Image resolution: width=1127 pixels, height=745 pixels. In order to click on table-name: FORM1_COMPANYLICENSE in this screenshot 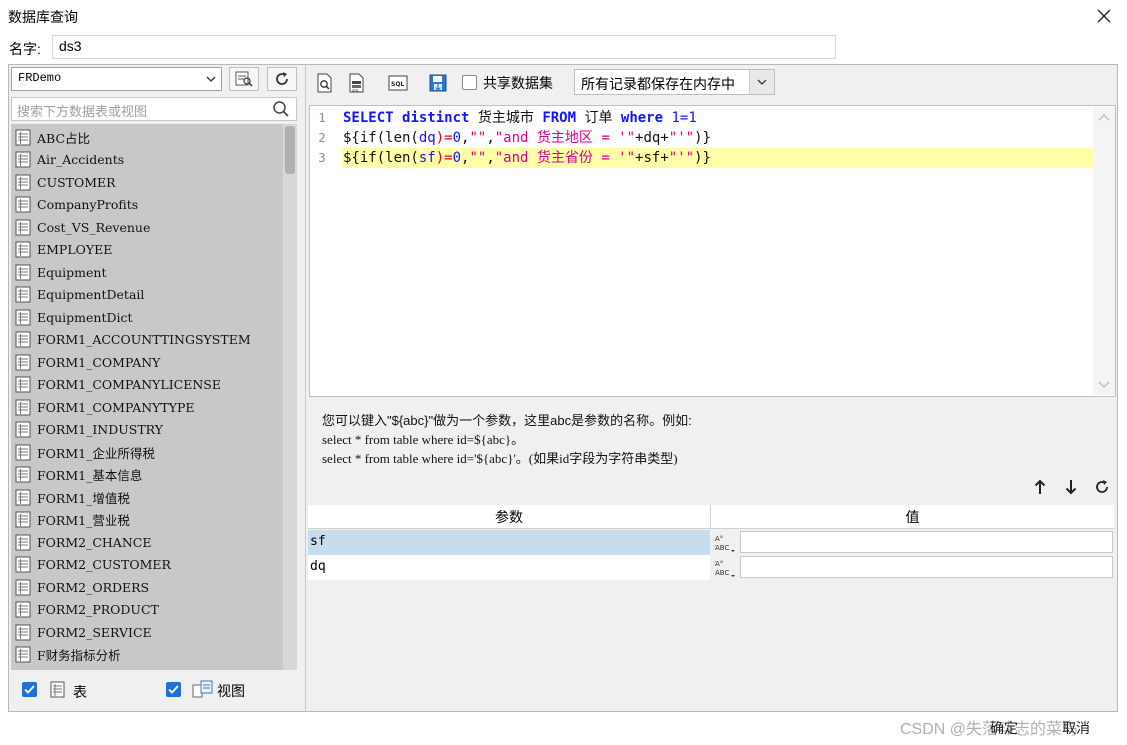, I will do `click(129, 385)`.